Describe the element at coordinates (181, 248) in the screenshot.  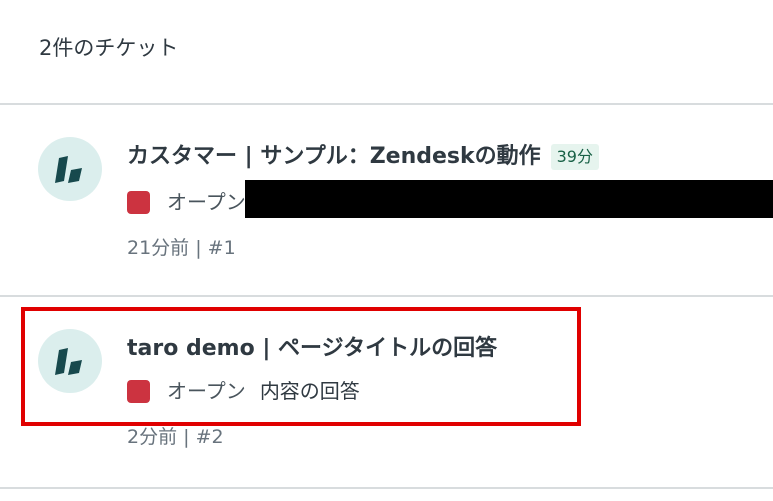
I see `ticket-meta: 21分前 | #1` at that location.